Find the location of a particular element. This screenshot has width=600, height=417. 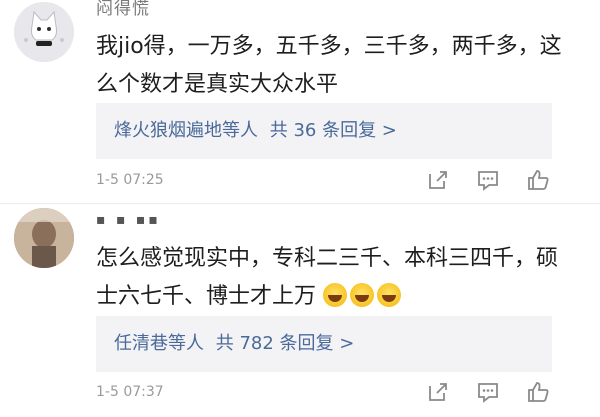

comment-timestamp: 1-5 07:37 is located at coordinates (130, 392).